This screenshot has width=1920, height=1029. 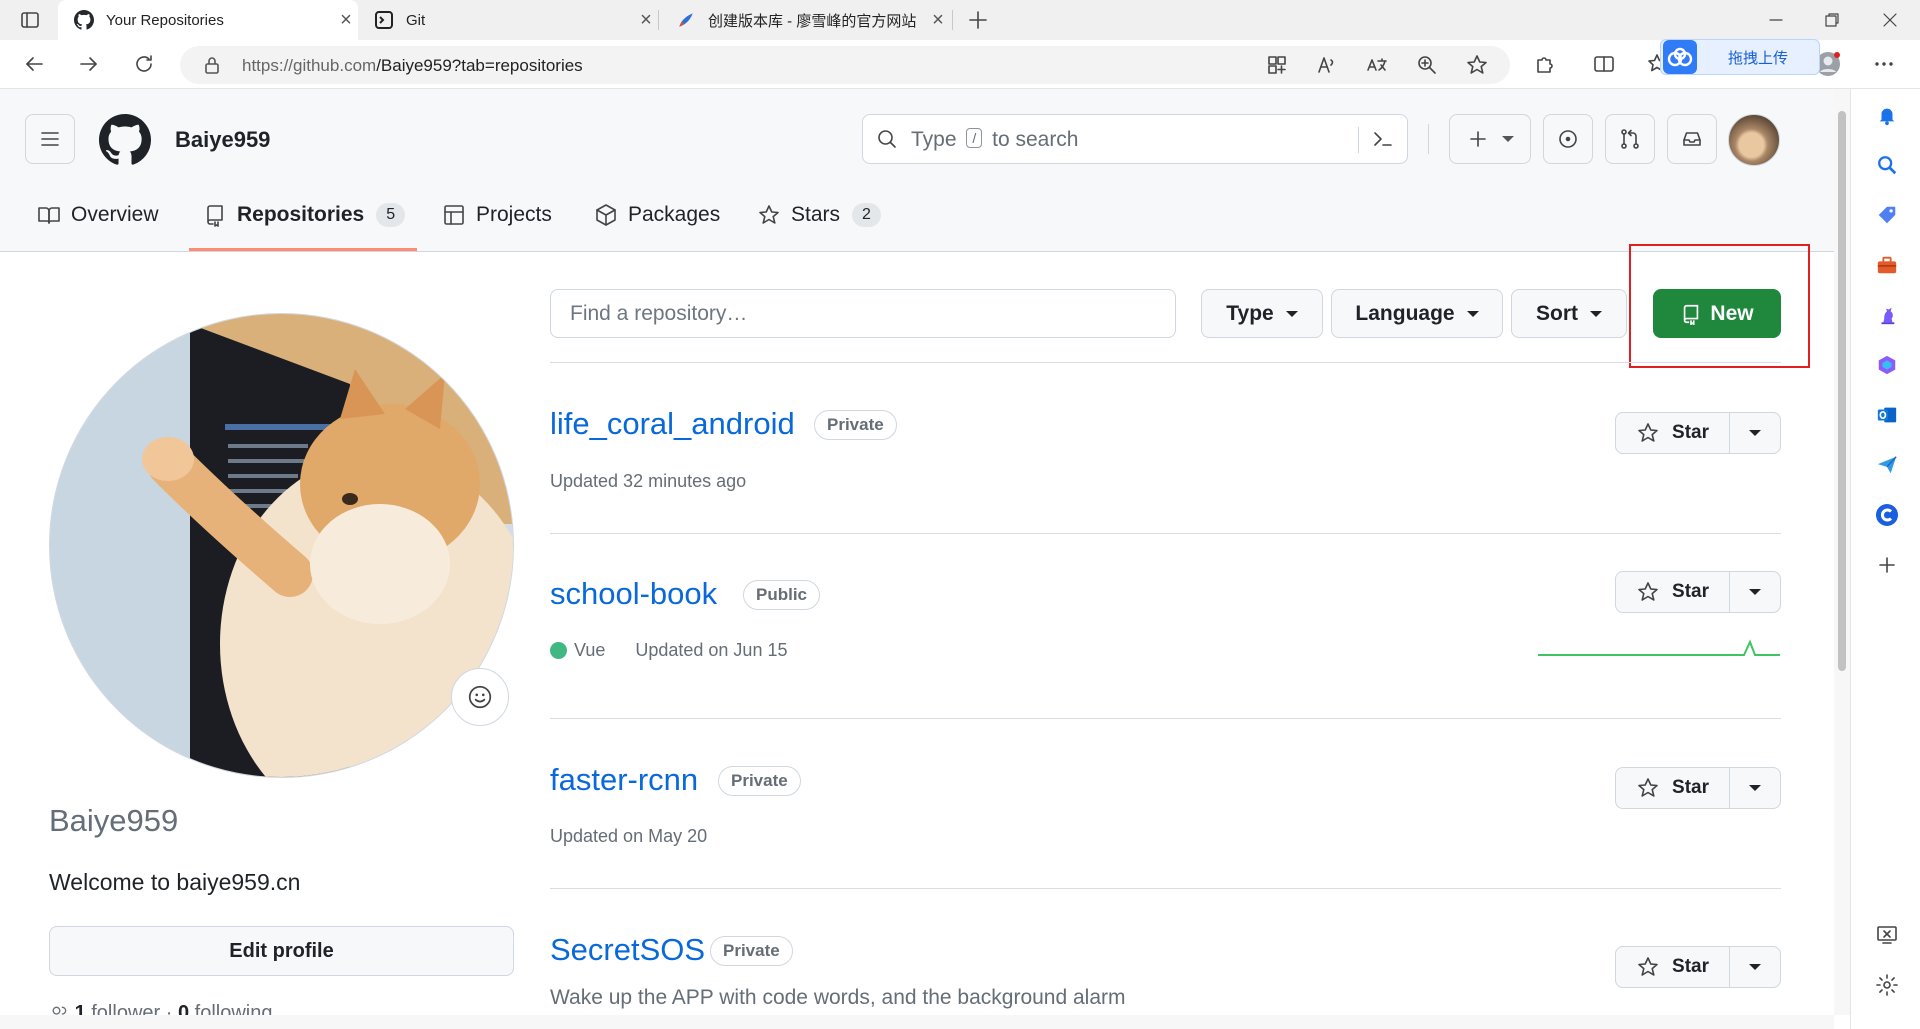 I want to click on tab-packages: Packages, so click(x=657, y=215).